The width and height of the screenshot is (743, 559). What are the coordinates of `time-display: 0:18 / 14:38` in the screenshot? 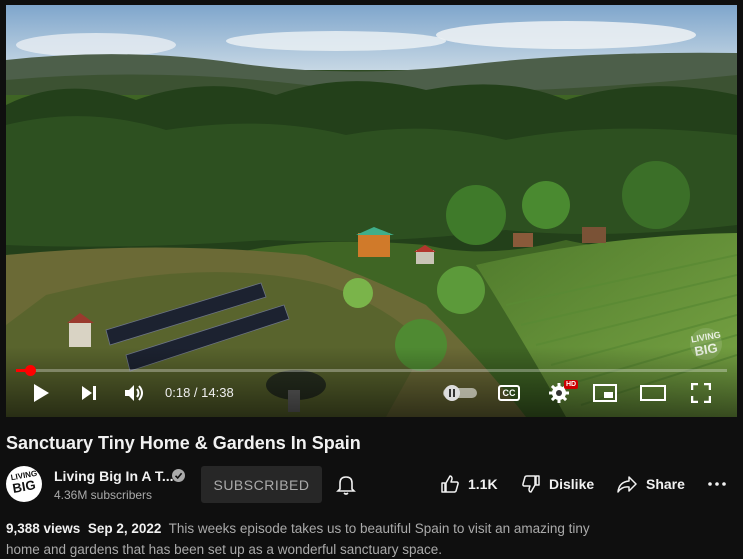 It's located at (199, 392).